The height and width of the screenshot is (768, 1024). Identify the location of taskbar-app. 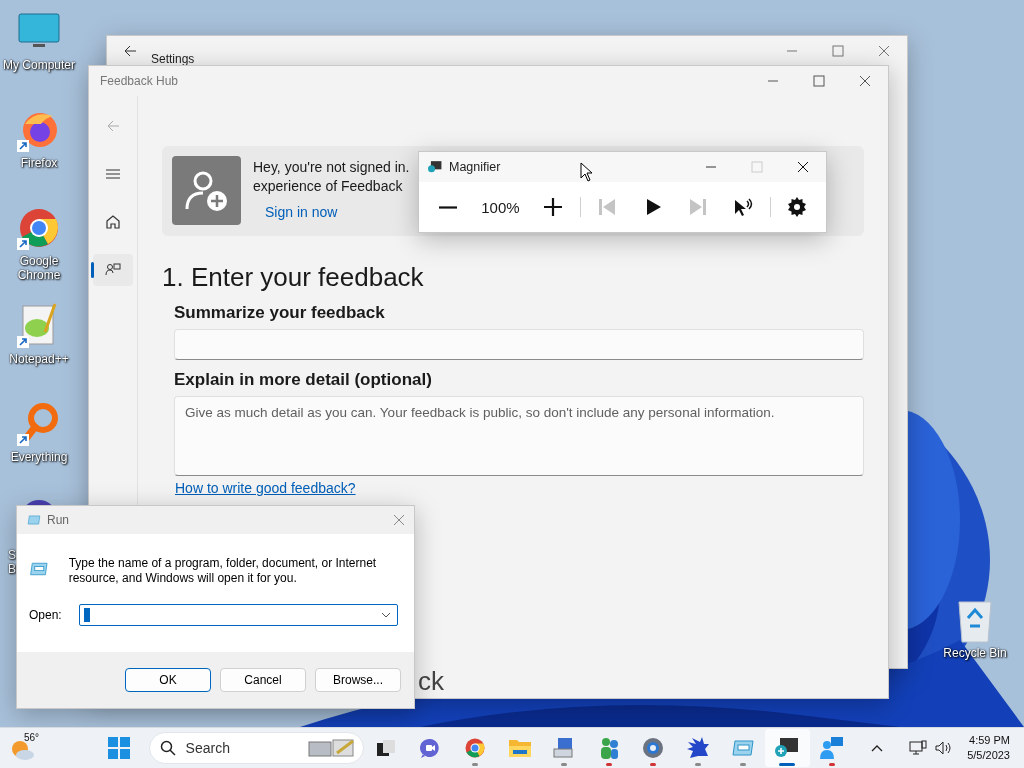
(787, 748).